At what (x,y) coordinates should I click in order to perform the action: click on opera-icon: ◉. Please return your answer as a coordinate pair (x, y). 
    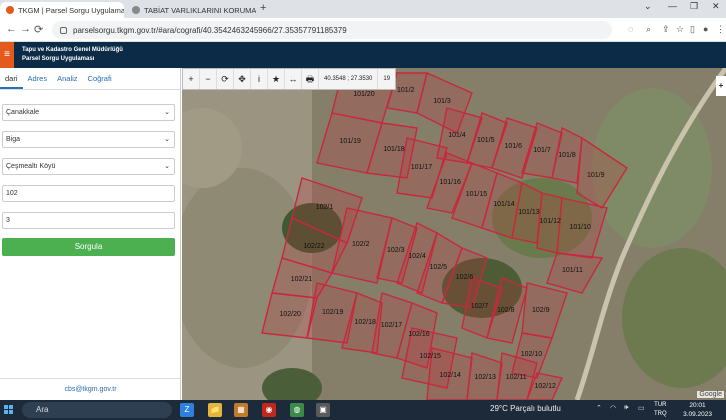
    Looking at the image, I should click on (269, 410).